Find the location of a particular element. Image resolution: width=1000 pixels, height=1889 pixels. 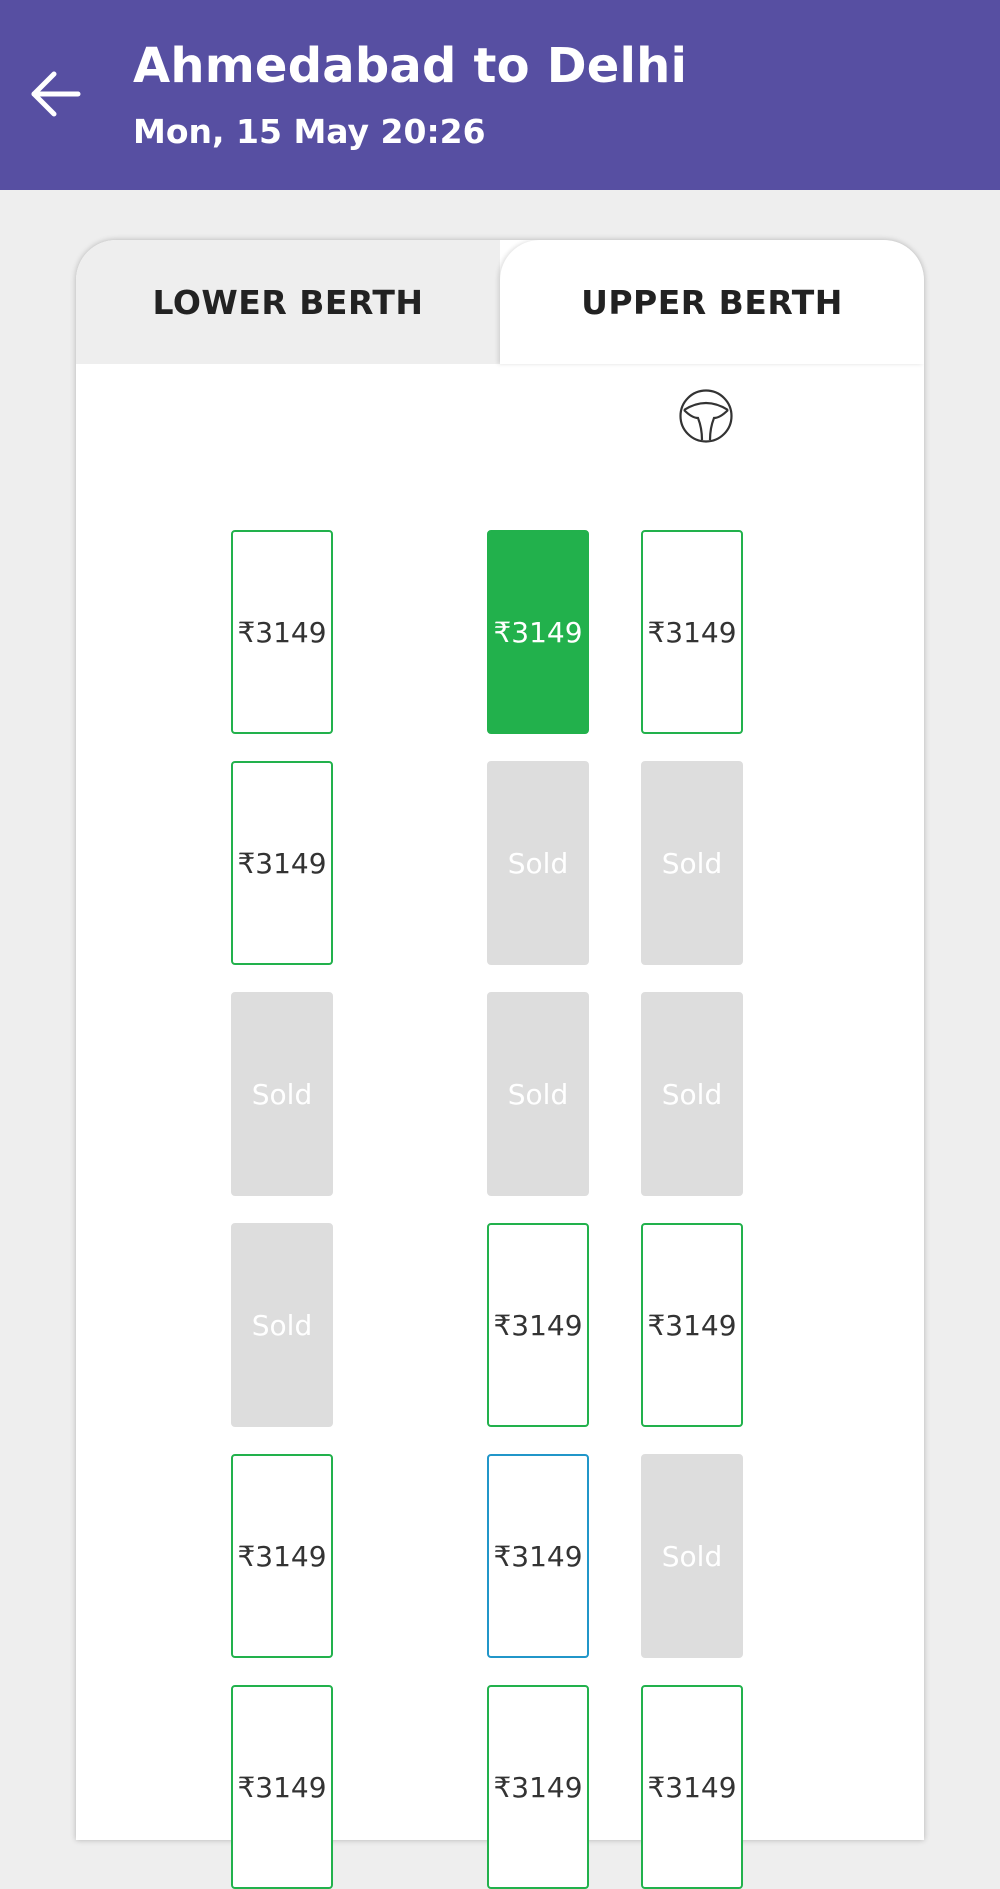

arrow-left-icon is located at coordinates (56, 94).